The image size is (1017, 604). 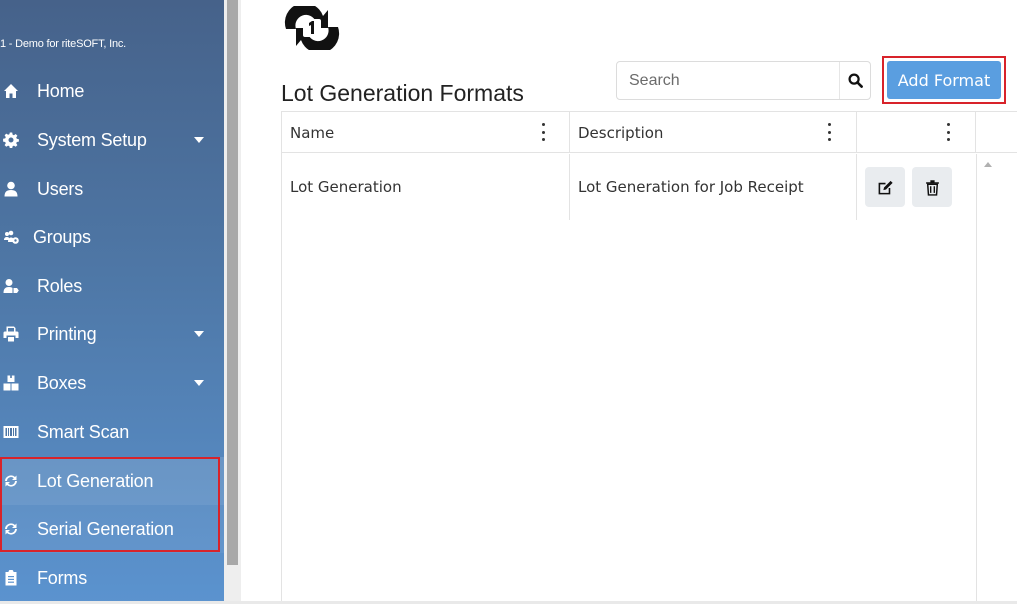 I want to click on sidebar-item-label: Home, so click(x=61, y=90).